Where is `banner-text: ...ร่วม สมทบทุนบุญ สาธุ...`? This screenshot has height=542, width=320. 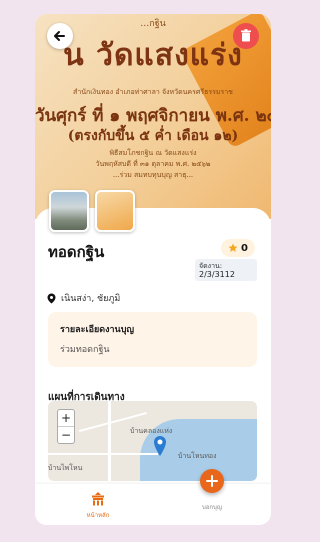 banner-text: ...ร่วม สมทบทุนบุญ สาธุ... is located at coordinates (153, 175).